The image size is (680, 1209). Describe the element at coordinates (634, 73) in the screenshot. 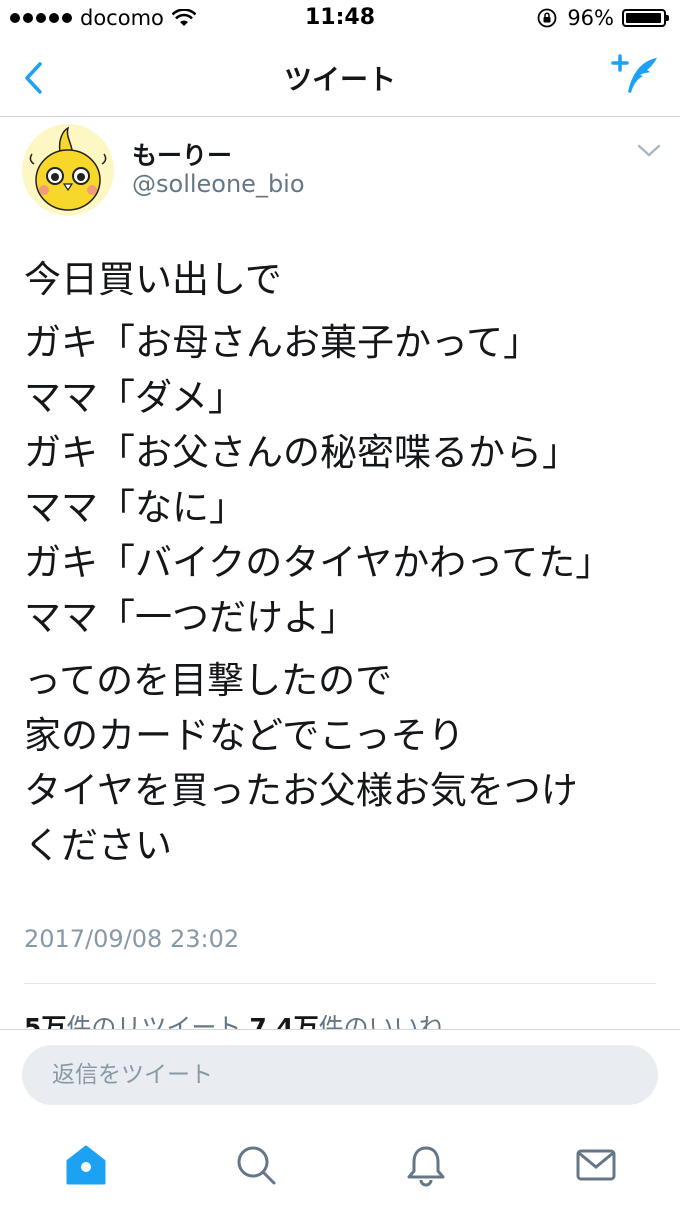

I see `compose-tweet-icon` at that location.